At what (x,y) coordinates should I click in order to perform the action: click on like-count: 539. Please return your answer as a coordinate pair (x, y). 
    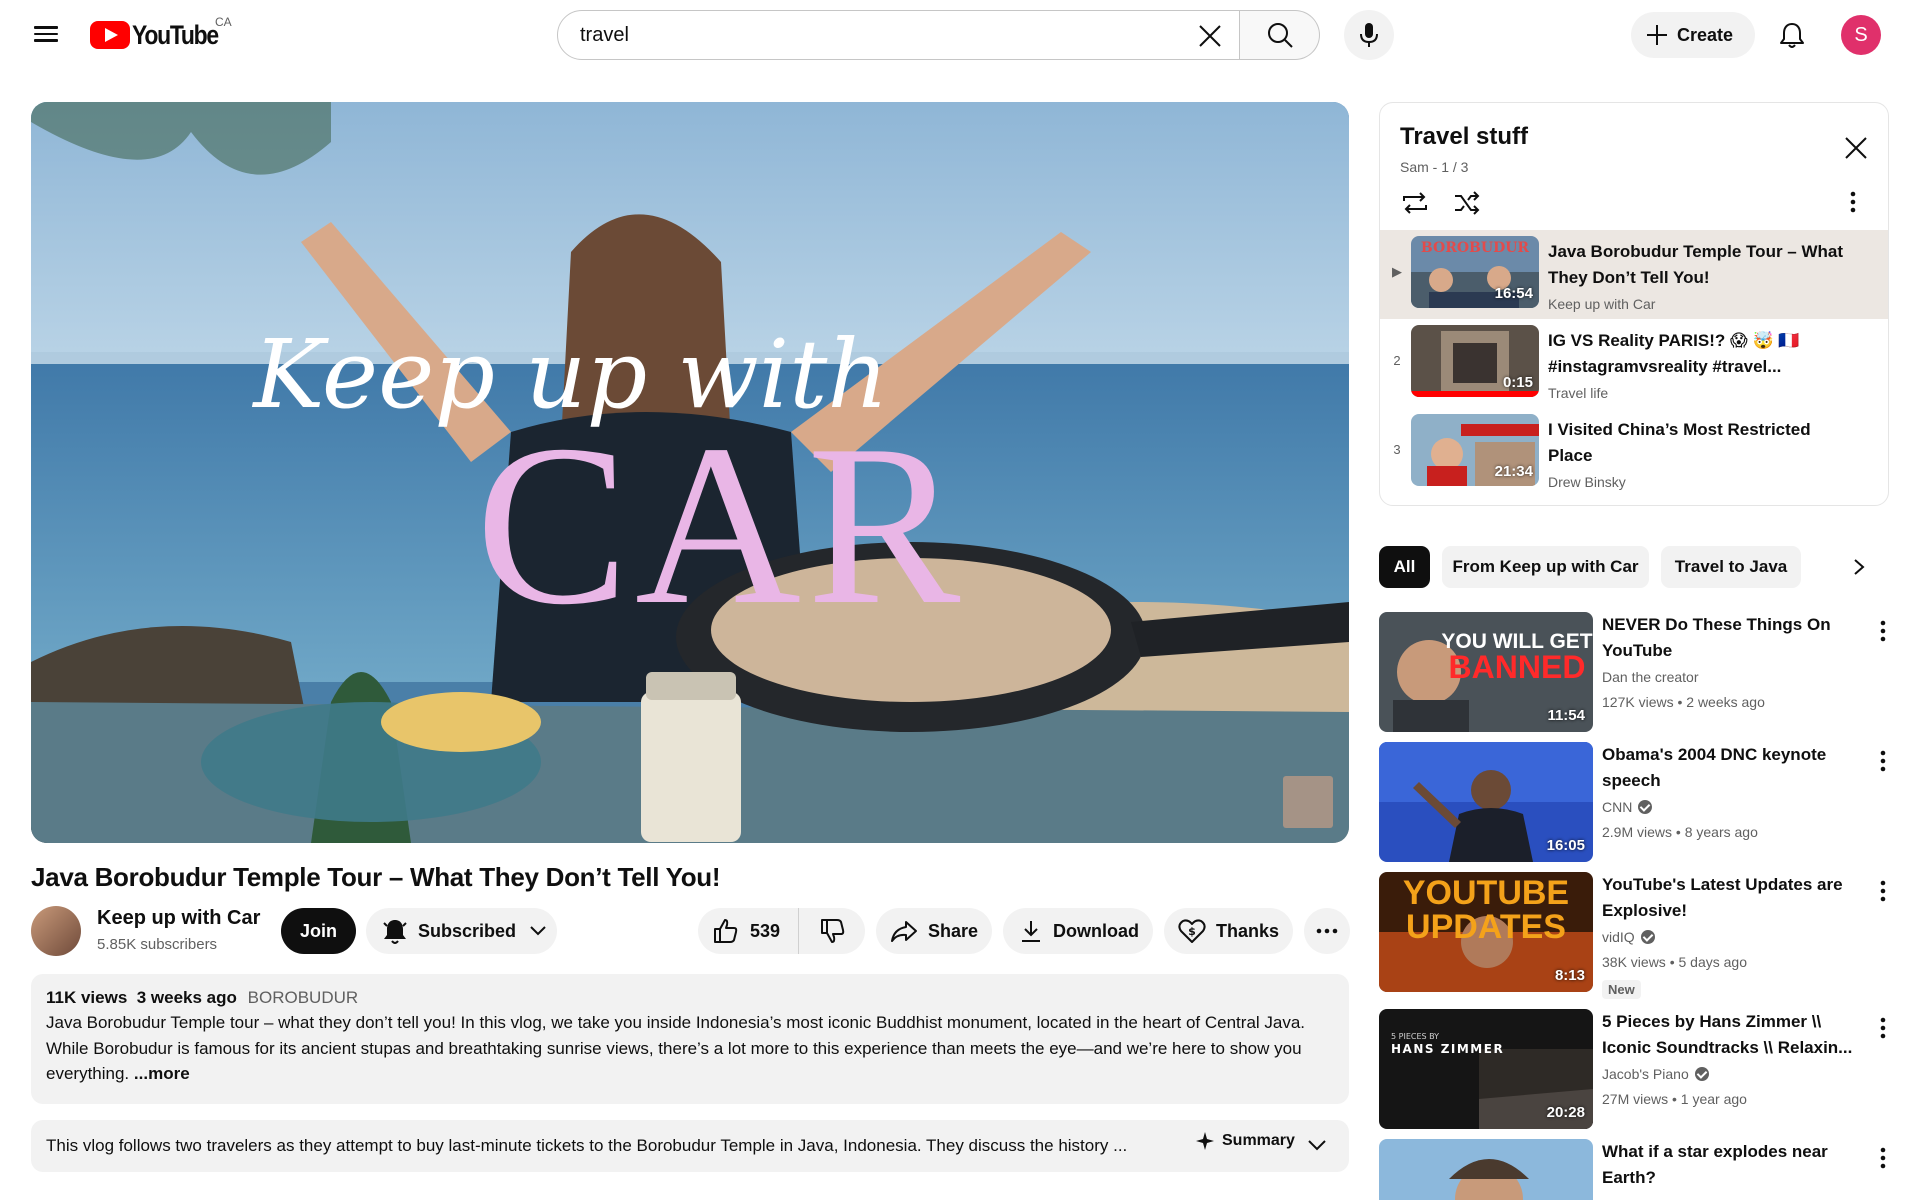
    Looking at the image, I should click on (765, 930).